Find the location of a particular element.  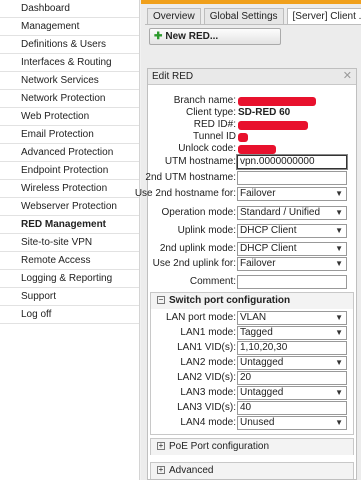

sidebar-item-log-off: Log off is located at coordinates (69, 315).